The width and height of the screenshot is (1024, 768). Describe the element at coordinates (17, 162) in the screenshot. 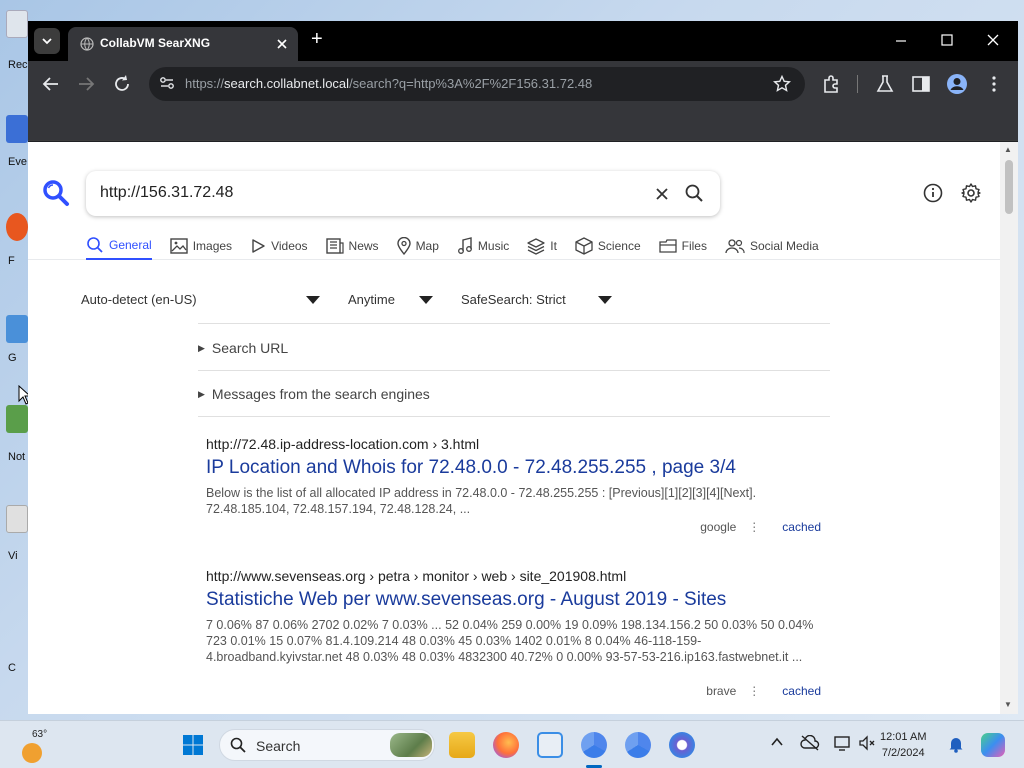

I see `desktop-label: Eve` at that location.